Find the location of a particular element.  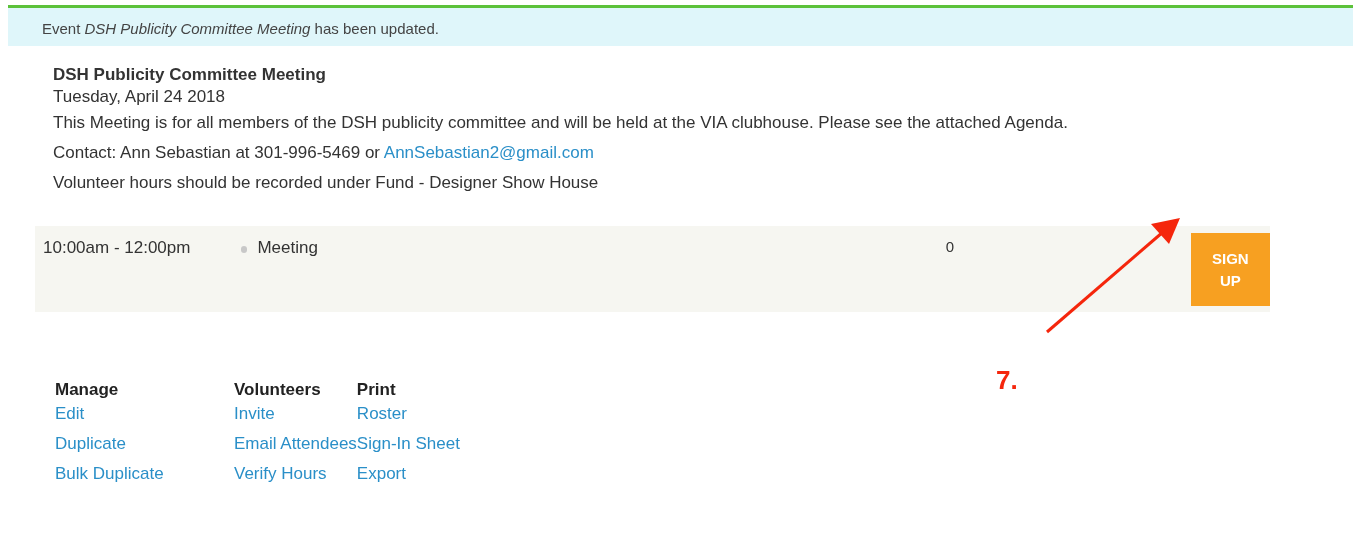

notice-message: Event DSH Publicity Committee Meeting has been updated. is located at coordinates (240, 28).